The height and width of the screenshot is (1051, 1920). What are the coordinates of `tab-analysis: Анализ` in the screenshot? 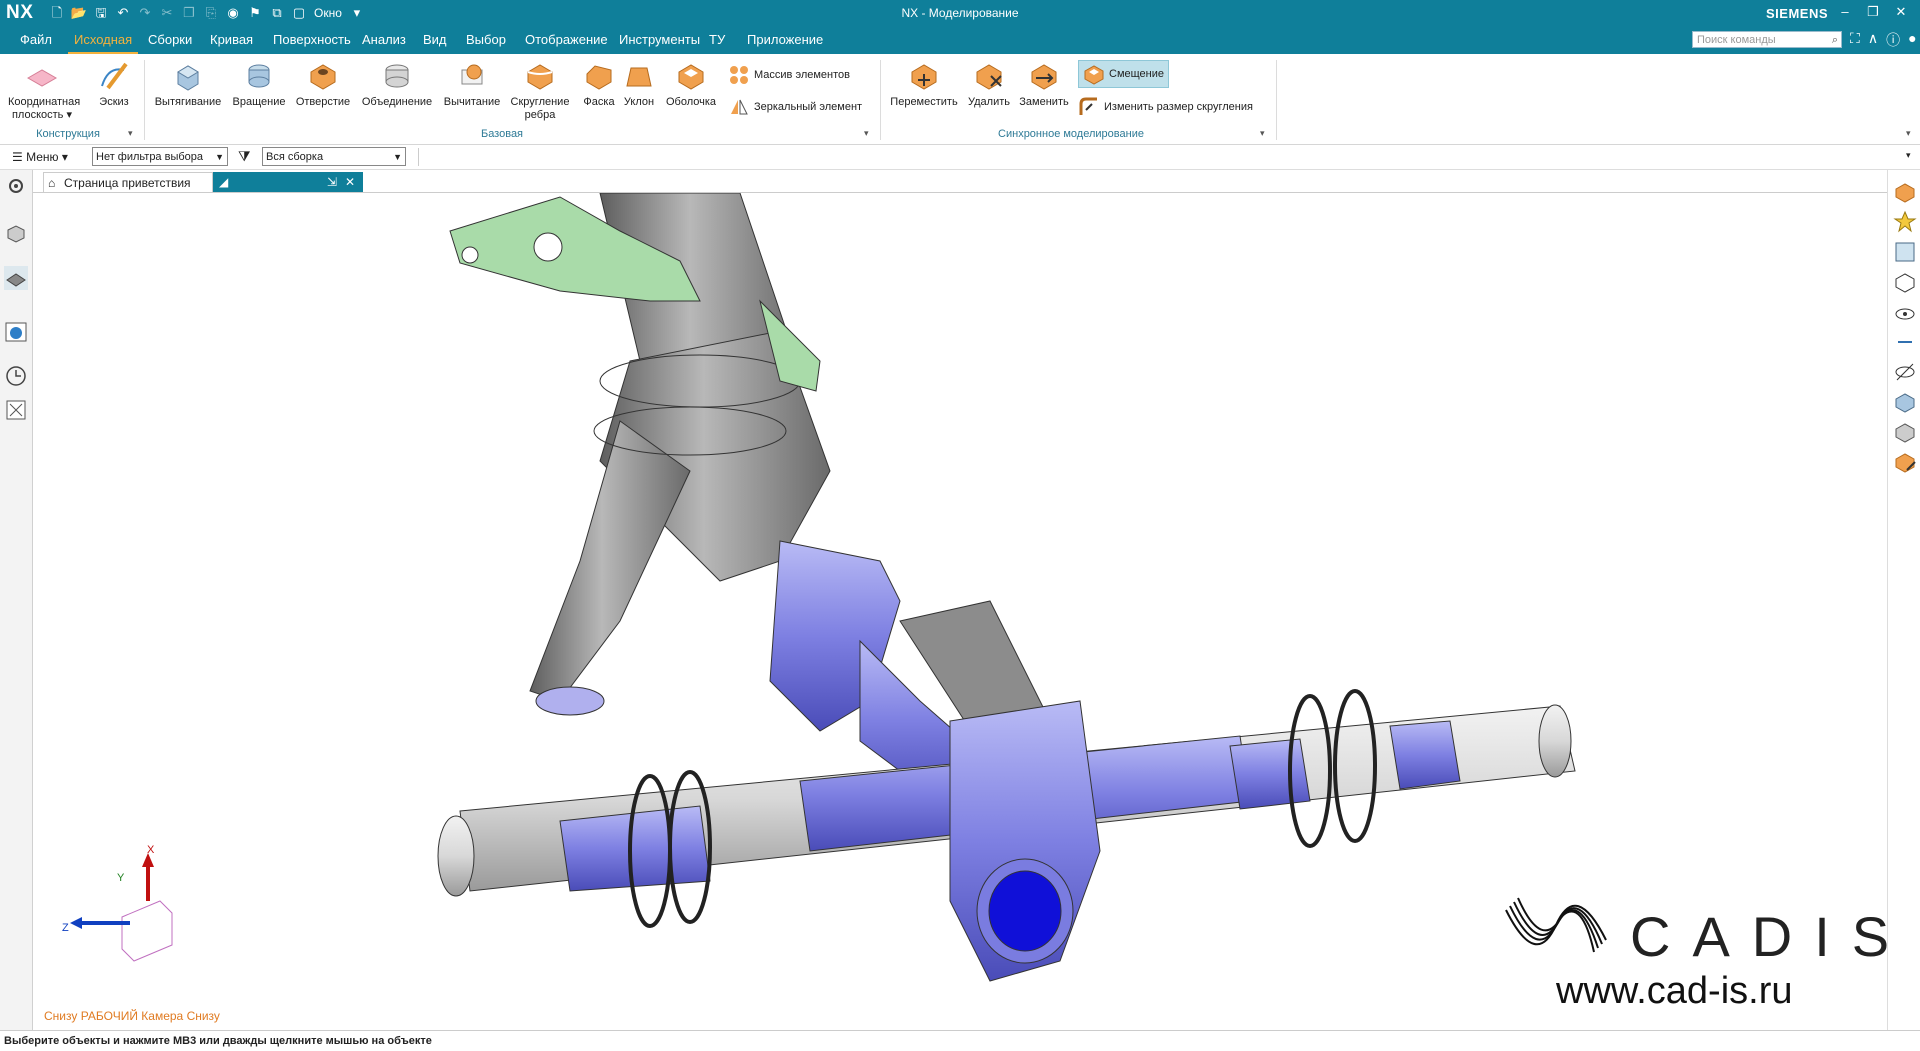 It's located at (384, 39).